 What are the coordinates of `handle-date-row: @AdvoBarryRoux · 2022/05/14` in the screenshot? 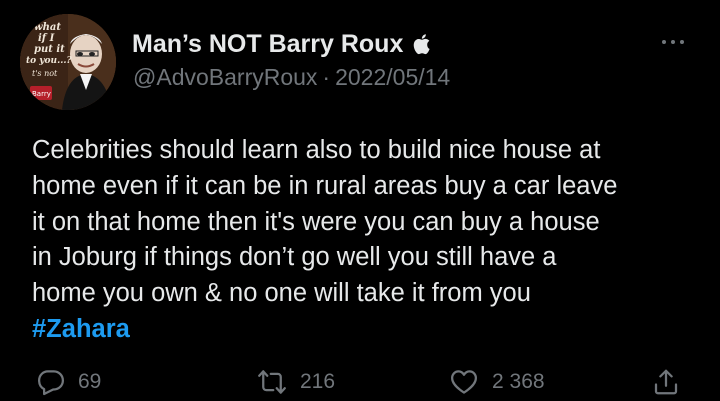 It's located at (291, 77).